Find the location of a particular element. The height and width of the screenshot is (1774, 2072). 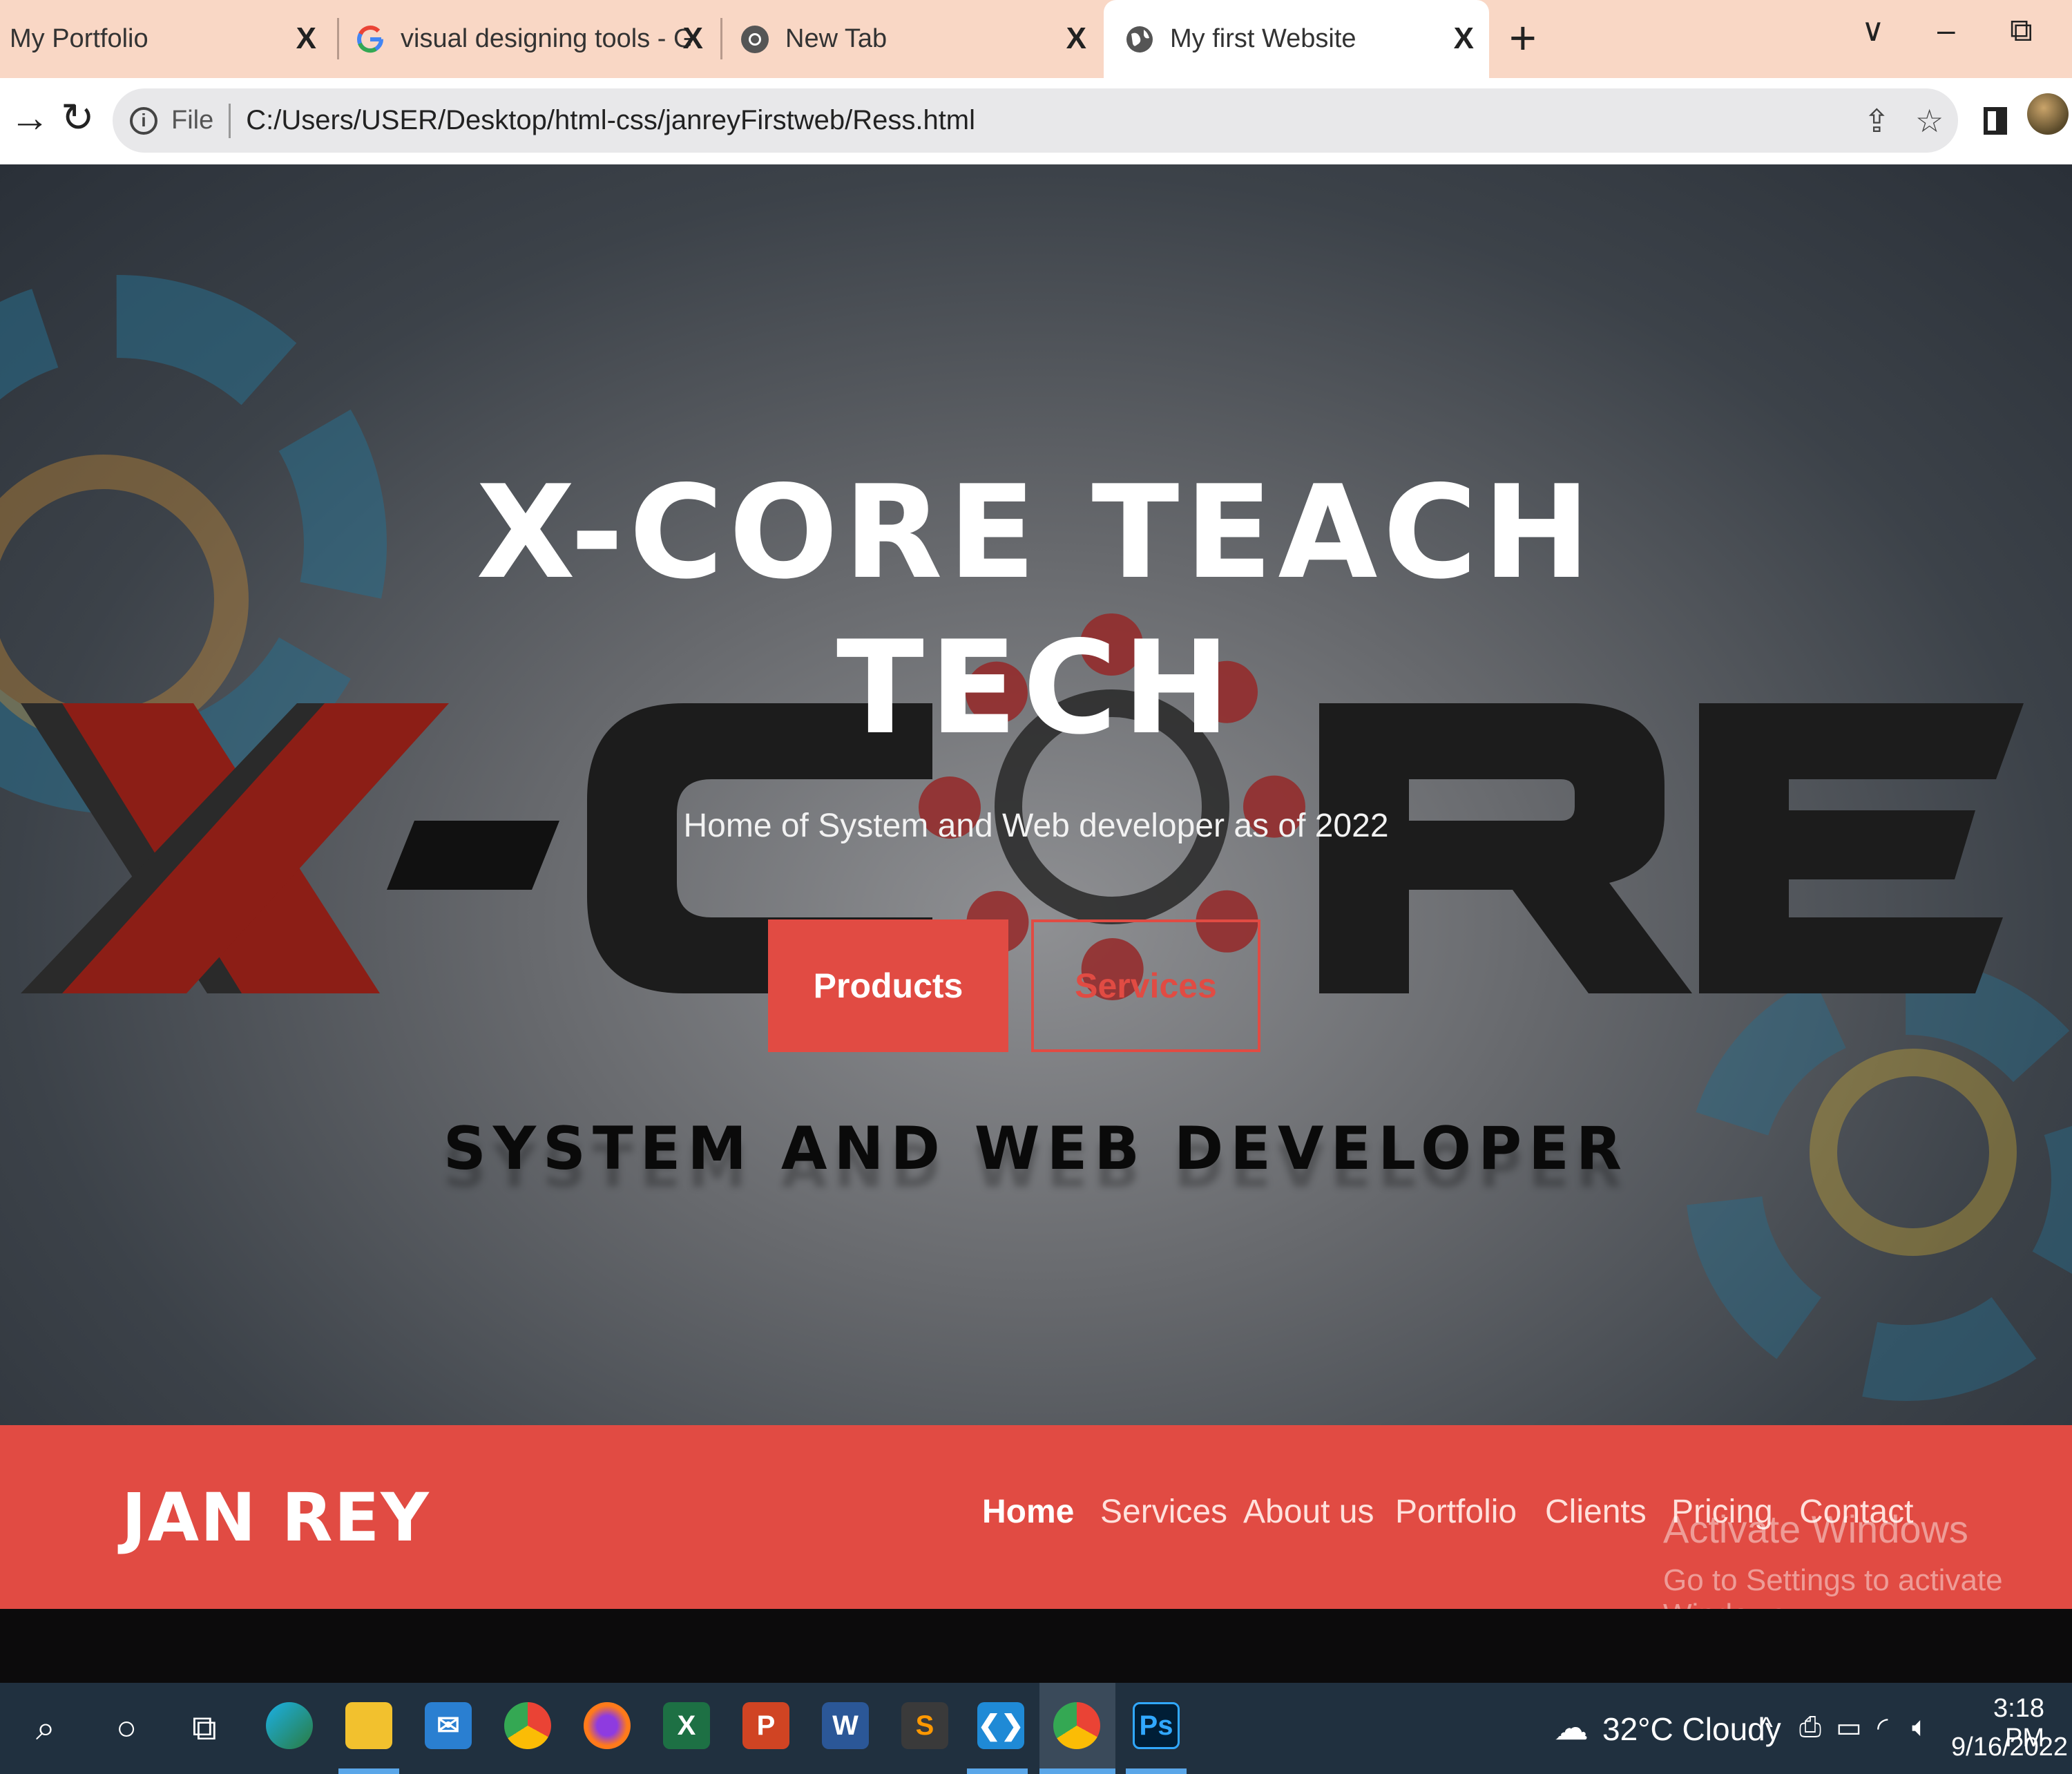

activate-windows-watermark: Activate Windows is located at coordinates (1815, 1529).